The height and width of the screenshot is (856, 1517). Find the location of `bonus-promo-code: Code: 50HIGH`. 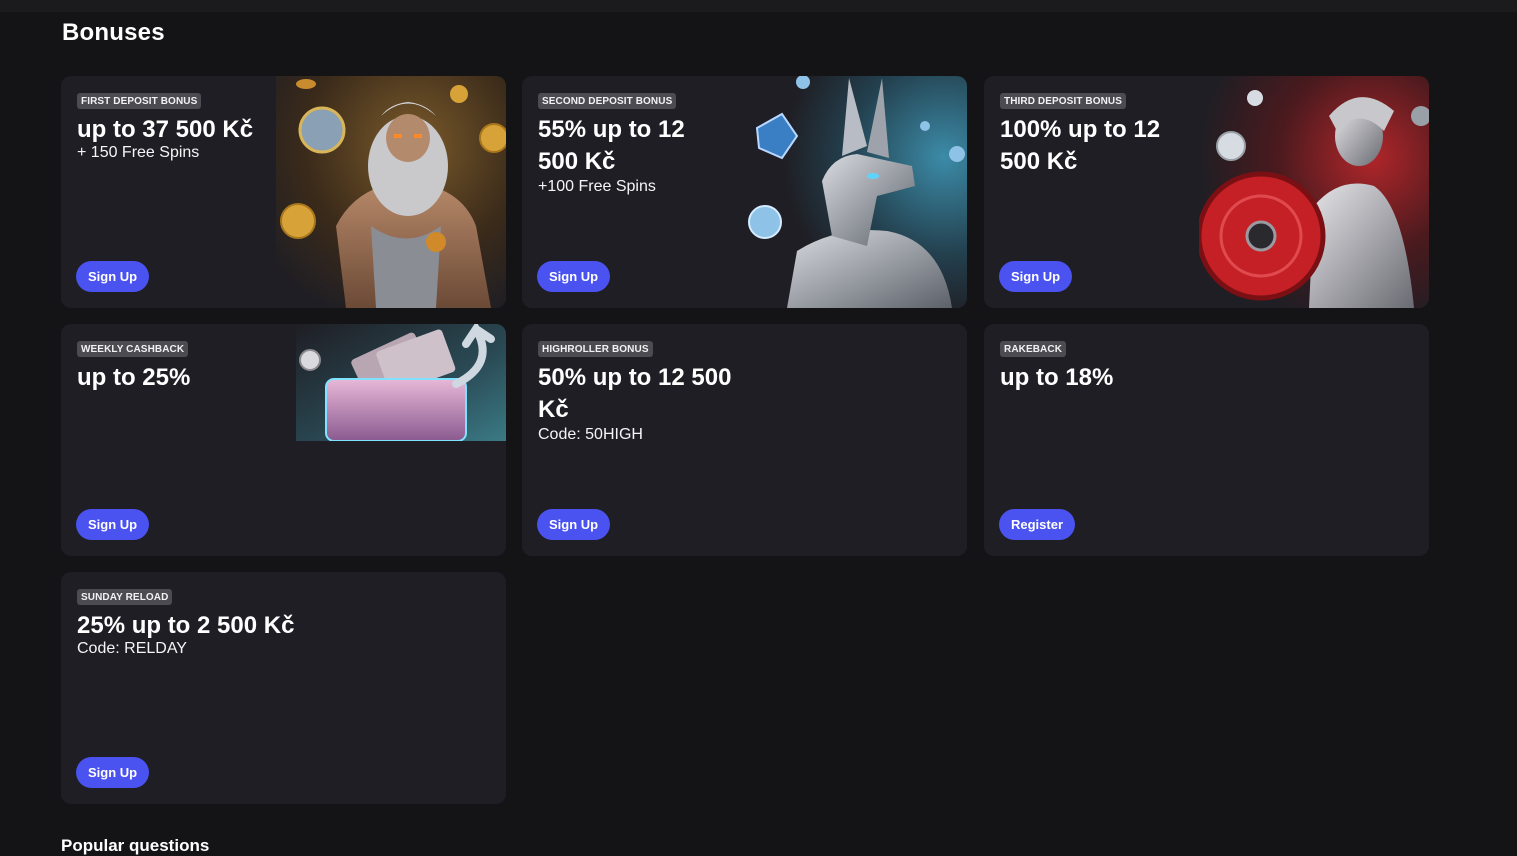

bonus-promo-code: Code: 50HIGH is located at coordinates (590, 434).